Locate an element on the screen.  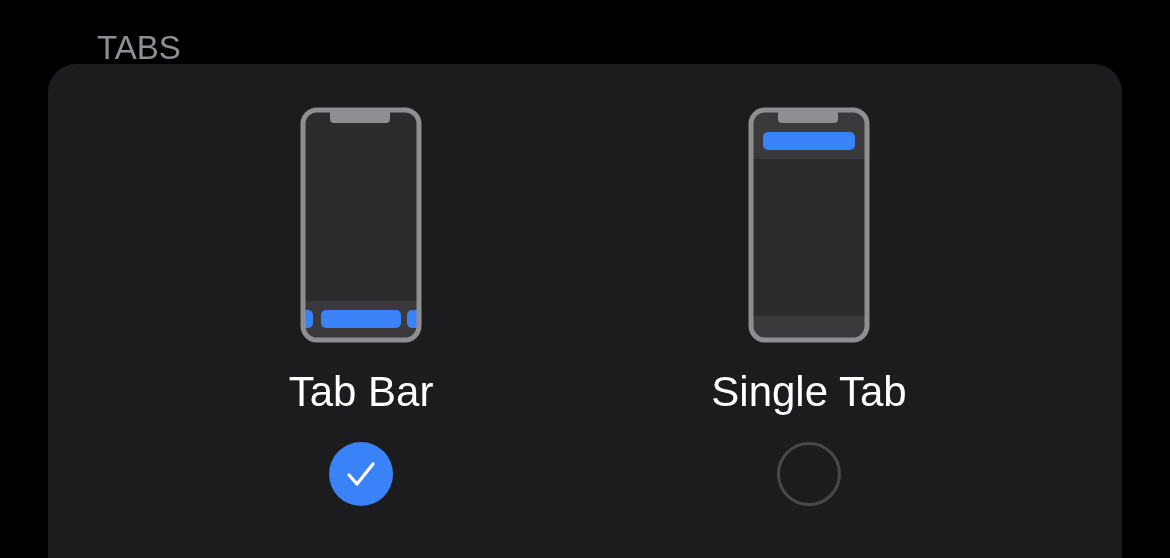
section-title: TABS is located at coordinates (139, 46).